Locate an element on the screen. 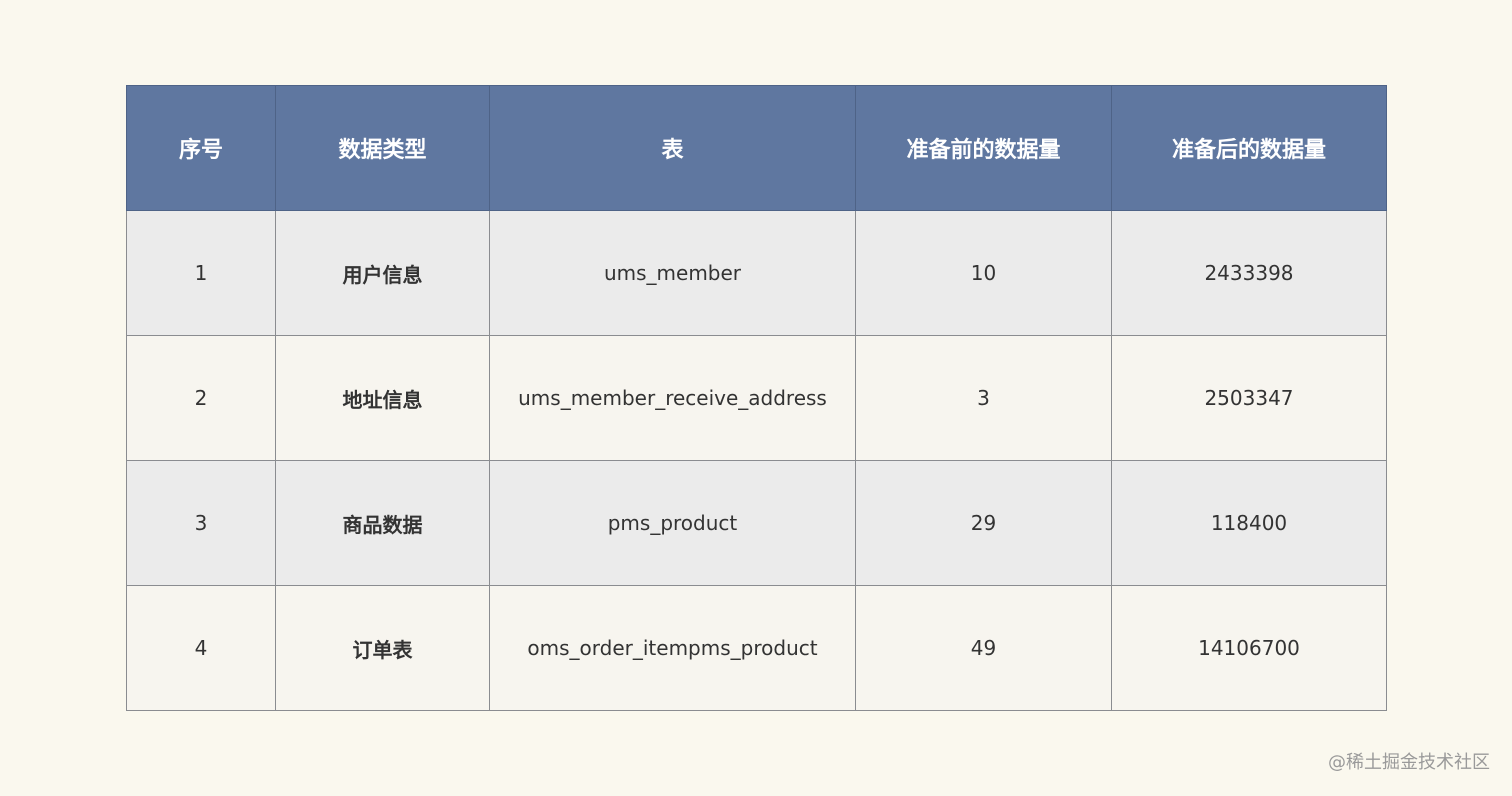 Image resolution: width=1512 pixels, height=796 pixels. cell-after-count: 2503347 is located at coordinates (1249, 398).